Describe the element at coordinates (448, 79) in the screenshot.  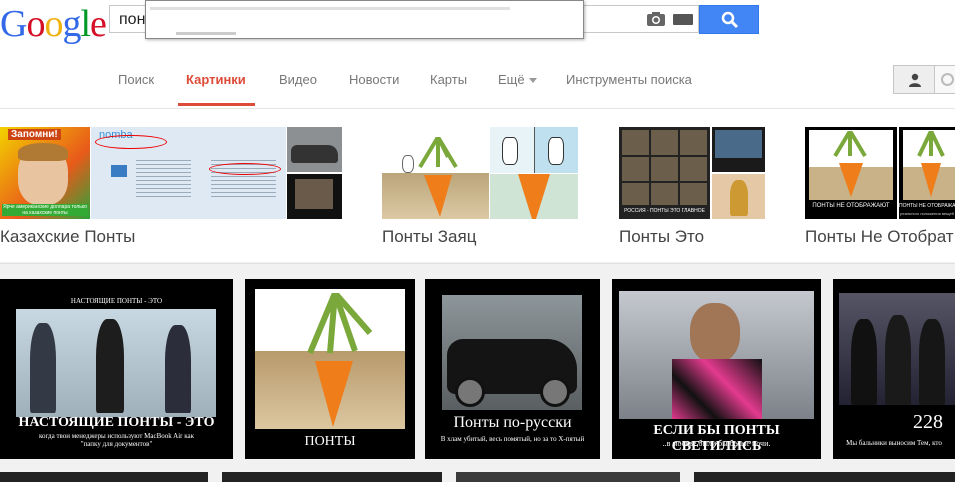
I see `tab-maps: Карты` at that location.